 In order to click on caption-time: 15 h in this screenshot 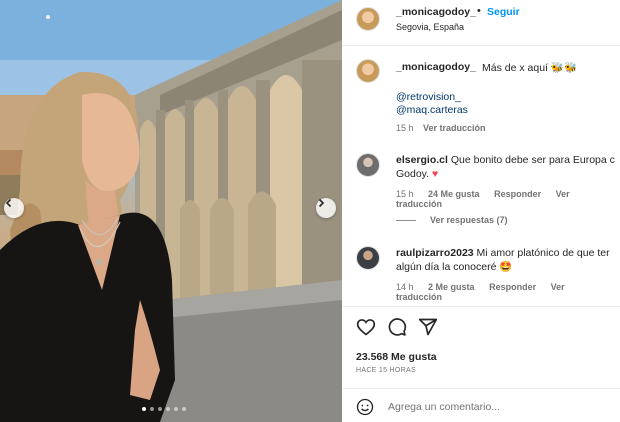, I will do `click(405, 128)`.